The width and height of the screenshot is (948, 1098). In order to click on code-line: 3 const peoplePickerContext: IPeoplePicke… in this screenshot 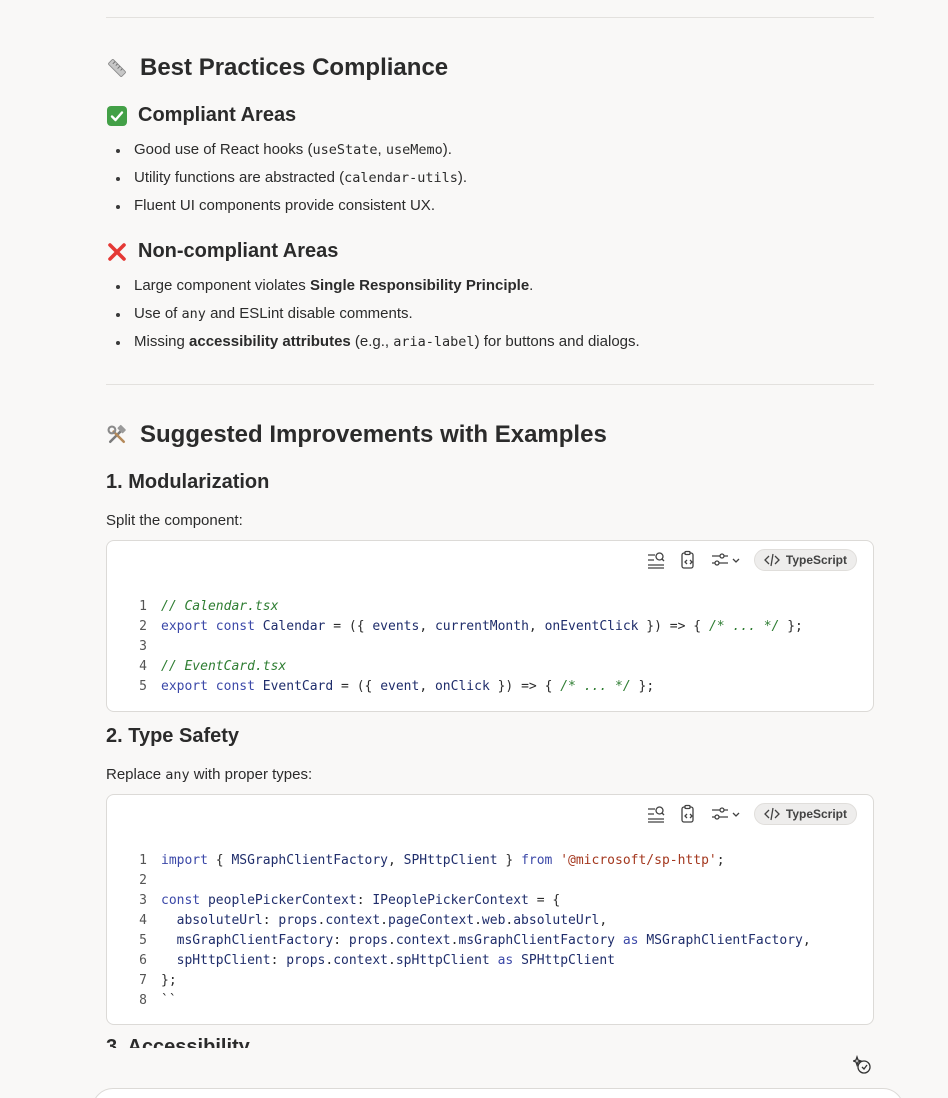, I will do `click(490, 901)`.